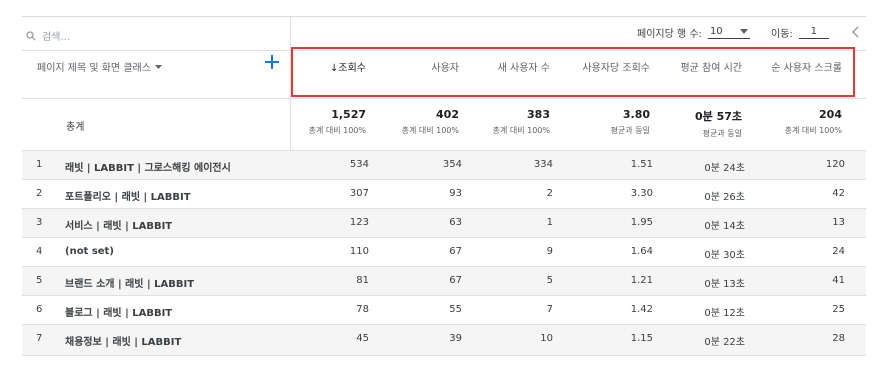 This screenshot has width=875, height=375. What do you see at coordinates (118, 224) in the screenshot?
I see `row-title: 서비스 | 래빗 | LABBIT` at bounding box center [118, 224].